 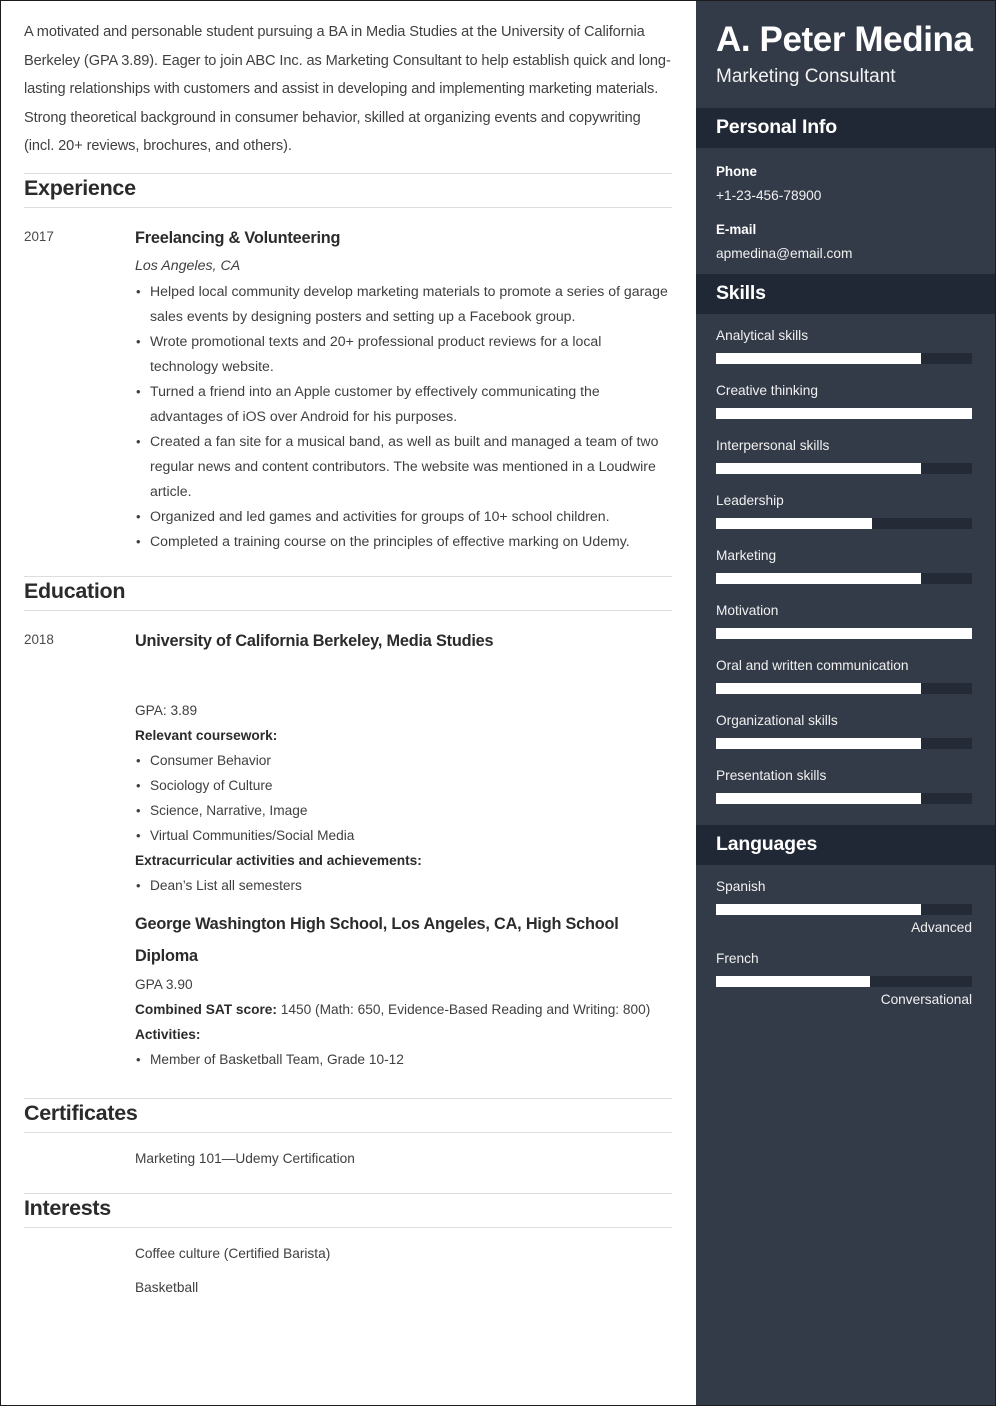 I want to click on language-label: Spanish, so click(x=741, y=886).